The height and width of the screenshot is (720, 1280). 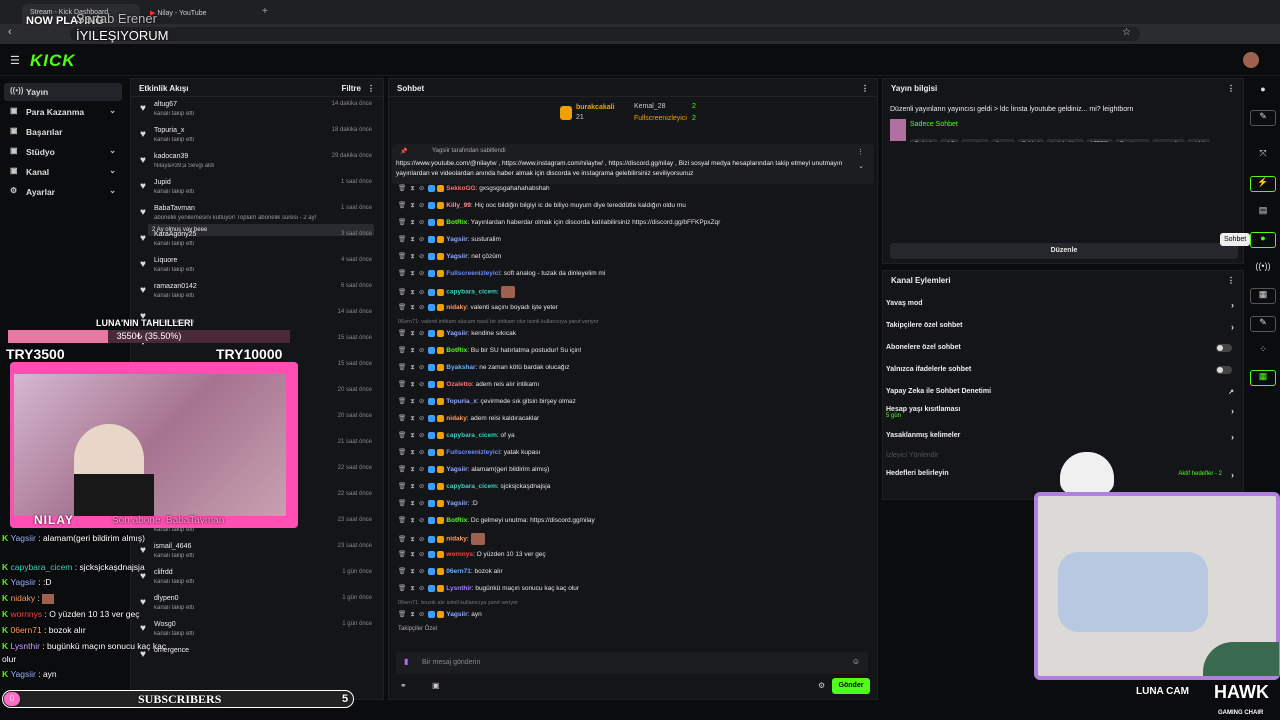 I want to click on chat-username: Ozaletto, so click(x=459, y=384).